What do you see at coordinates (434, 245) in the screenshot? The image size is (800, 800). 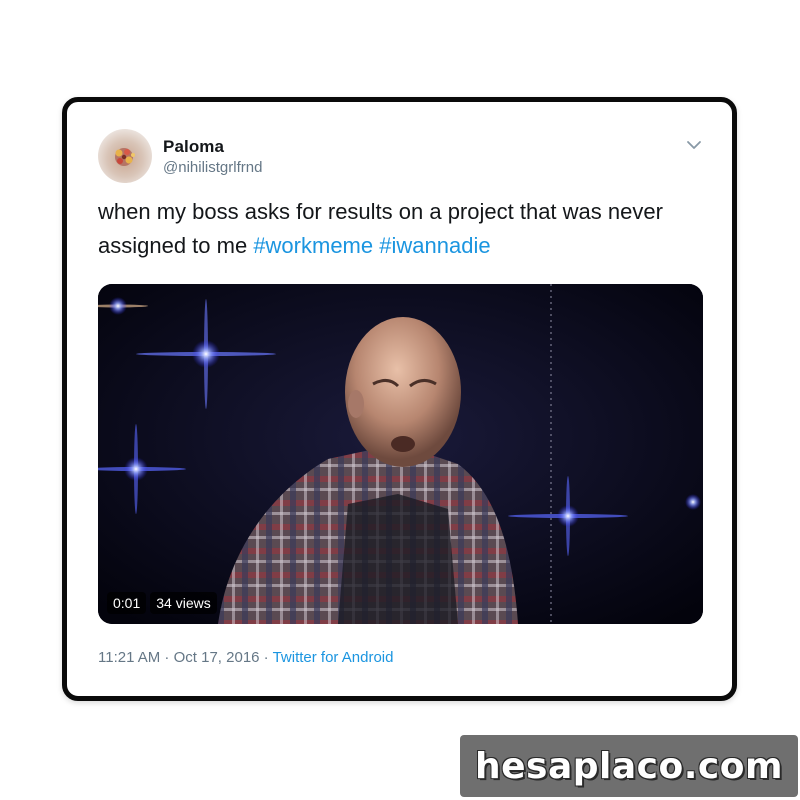 I see `hashtag-iwannadie: #iwannadie` at bounding box center [434, 245].